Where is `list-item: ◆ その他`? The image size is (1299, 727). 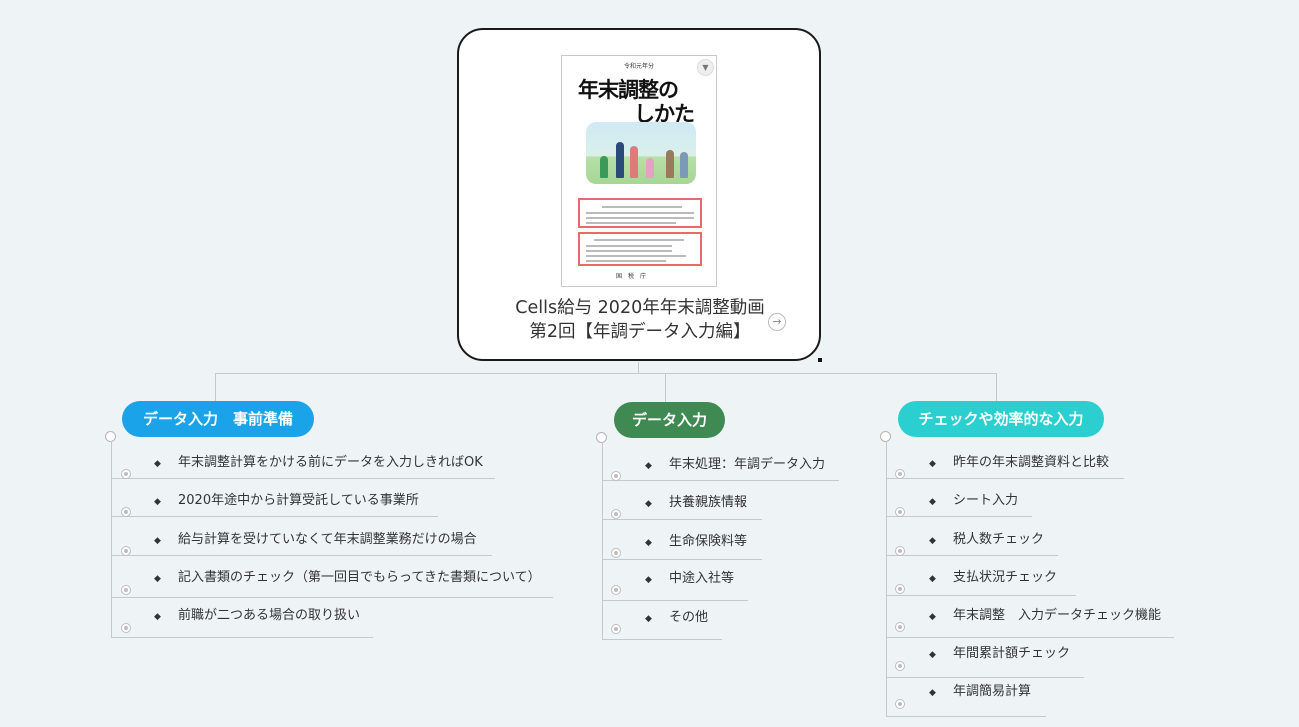
list-item: ◆ その他 is located at coordinates (676, 615).